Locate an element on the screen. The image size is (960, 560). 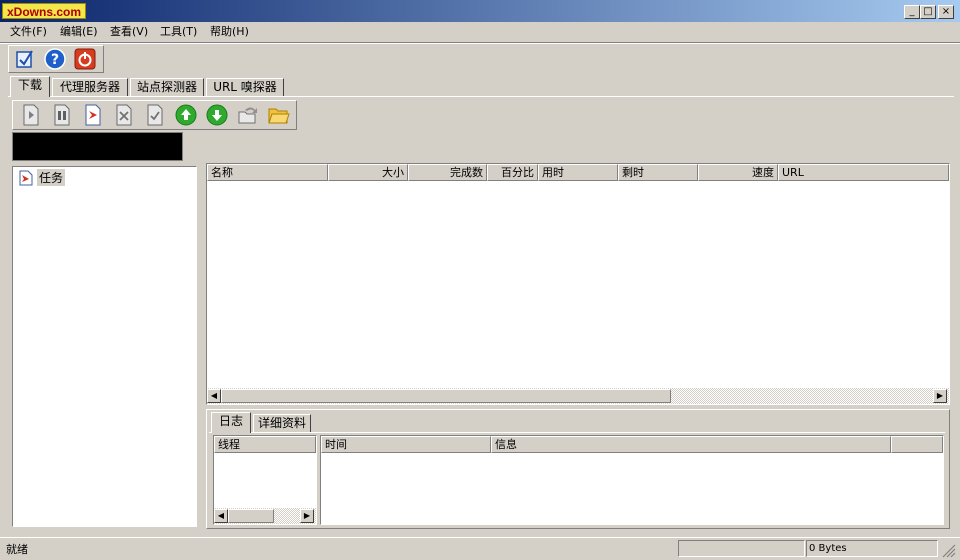
start-icon is located at coordinates (31, 115).